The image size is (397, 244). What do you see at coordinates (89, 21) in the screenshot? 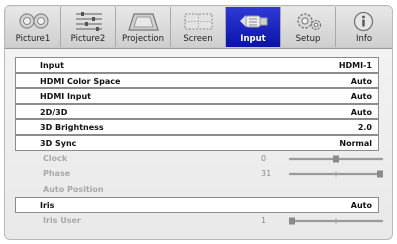
I see `picture2-icon` at bounding box center [89, 21].